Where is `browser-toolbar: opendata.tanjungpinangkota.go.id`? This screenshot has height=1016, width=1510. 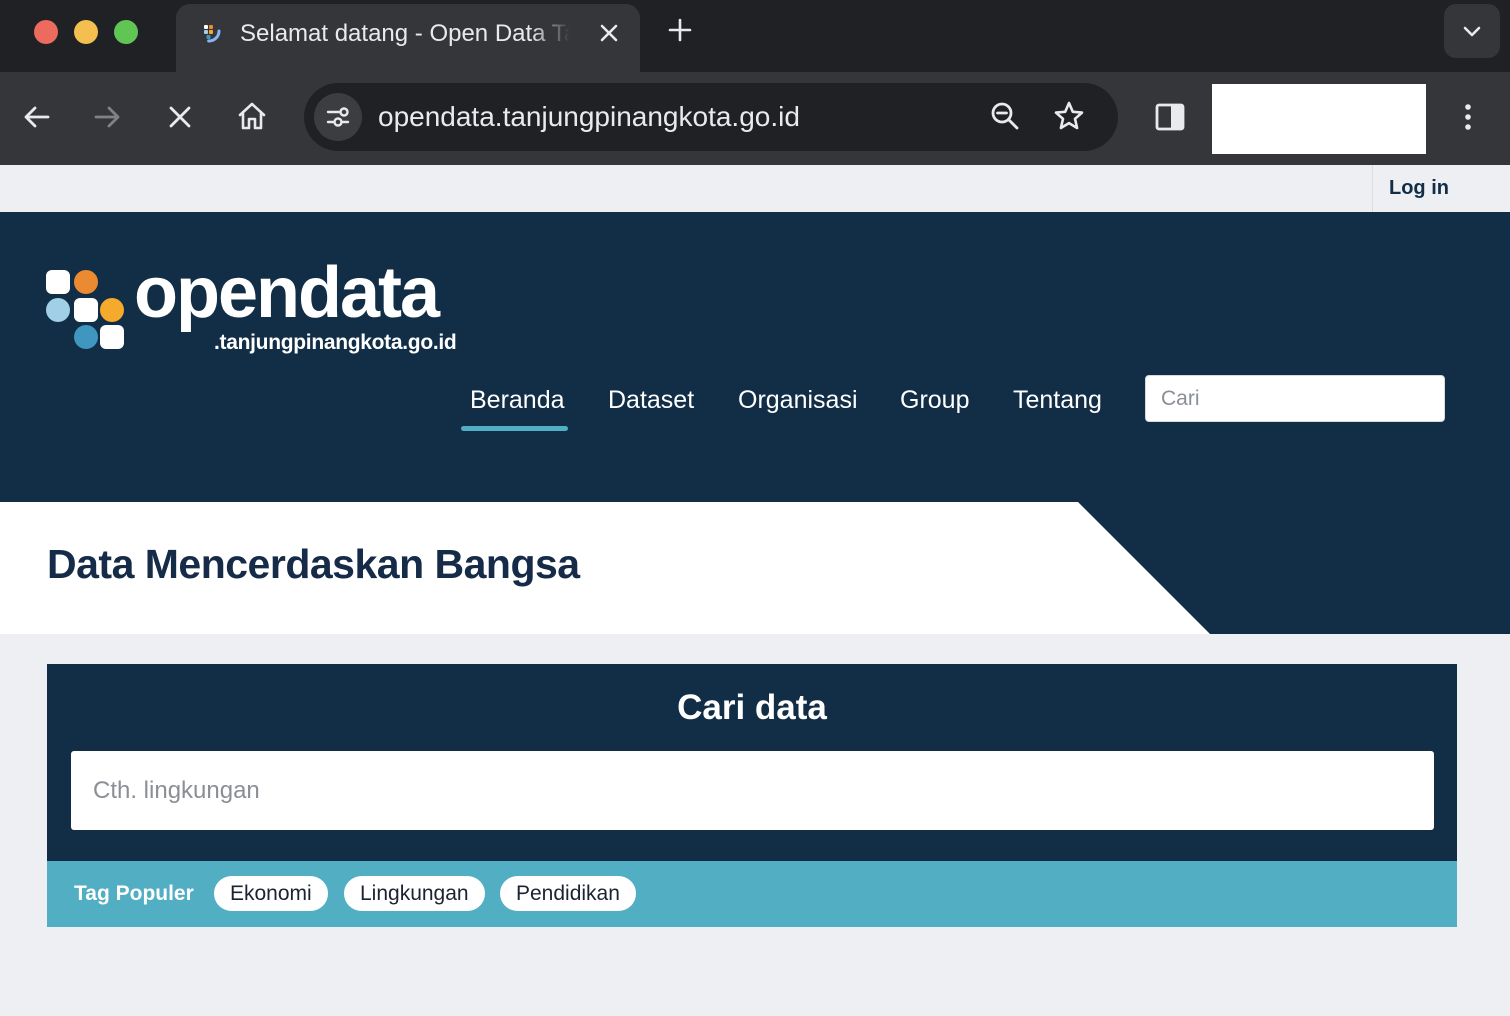
browser-toolbar: opendata.tanjungpinangkota.go.id is located at coordinates (755, 118).